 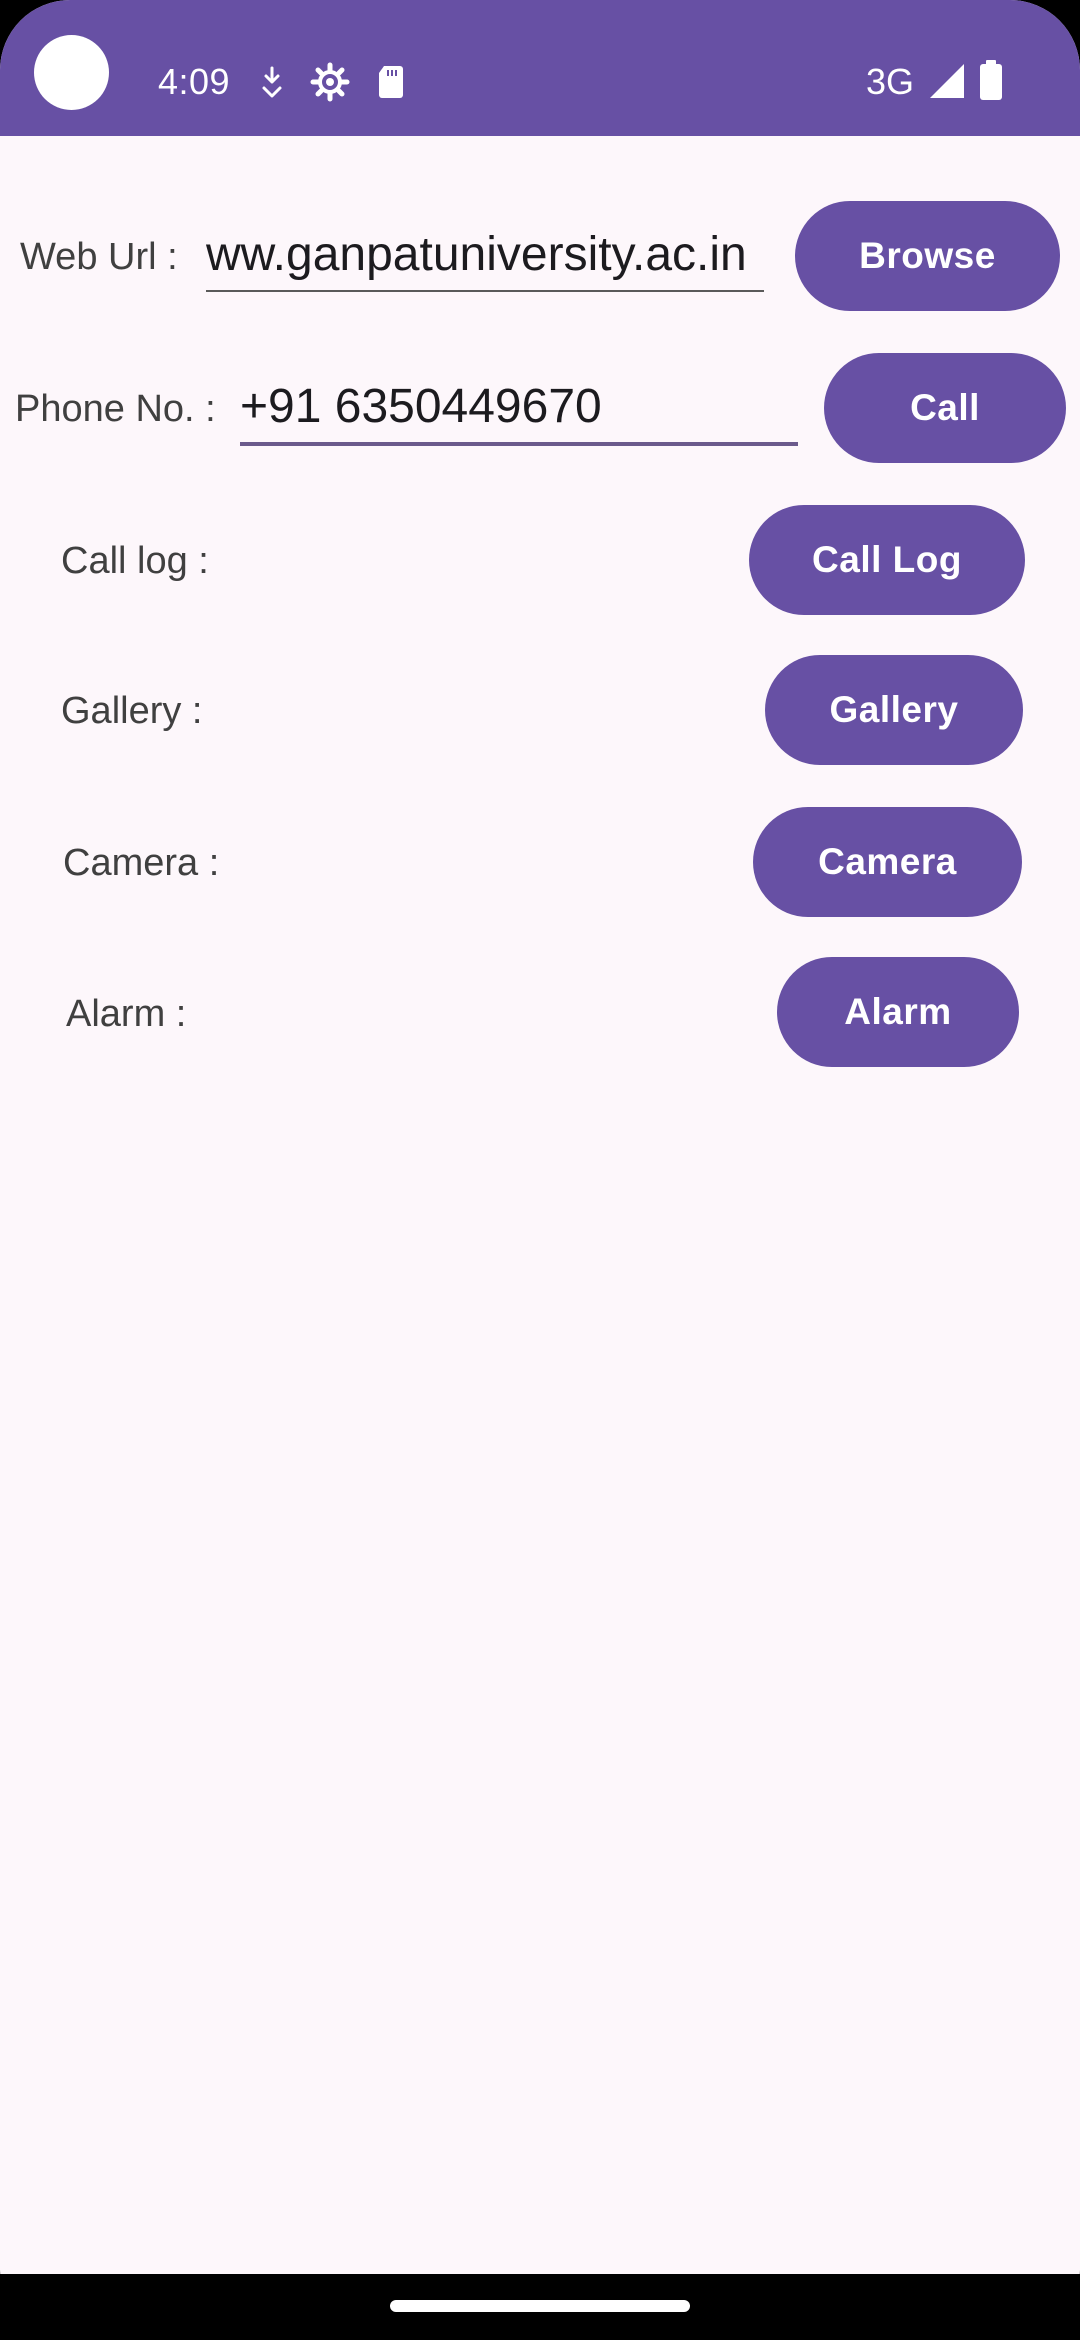 I want to click on phone-value: +91 6350449670, so click(x=421, y=406).